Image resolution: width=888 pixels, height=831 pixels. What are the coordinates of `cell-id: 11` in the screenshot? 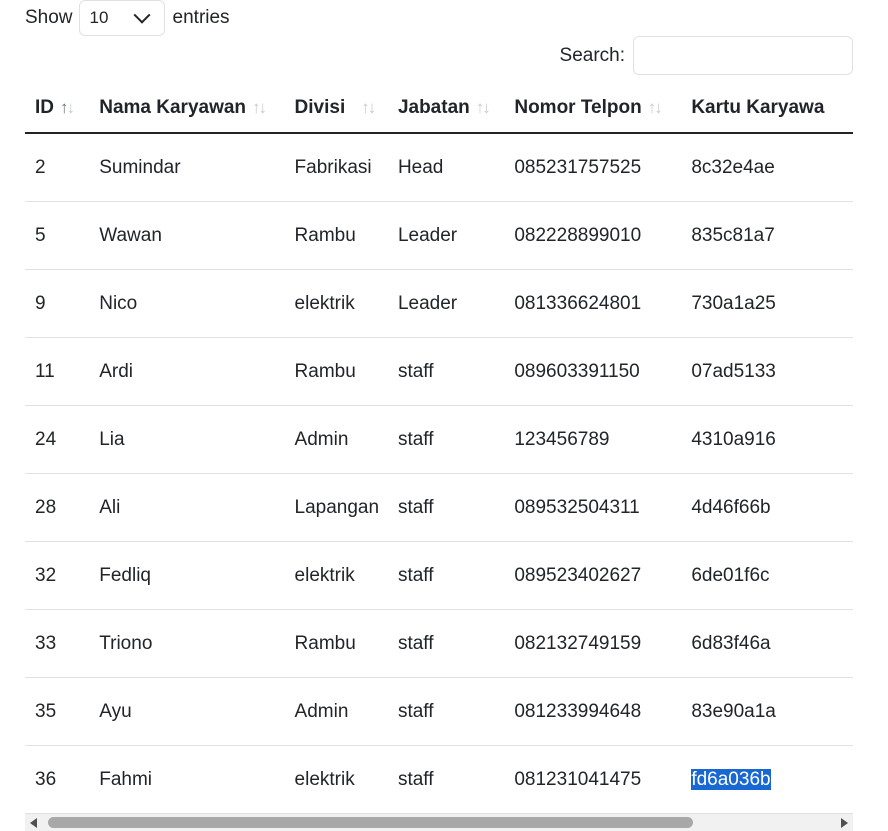 It's located at (57, 371).